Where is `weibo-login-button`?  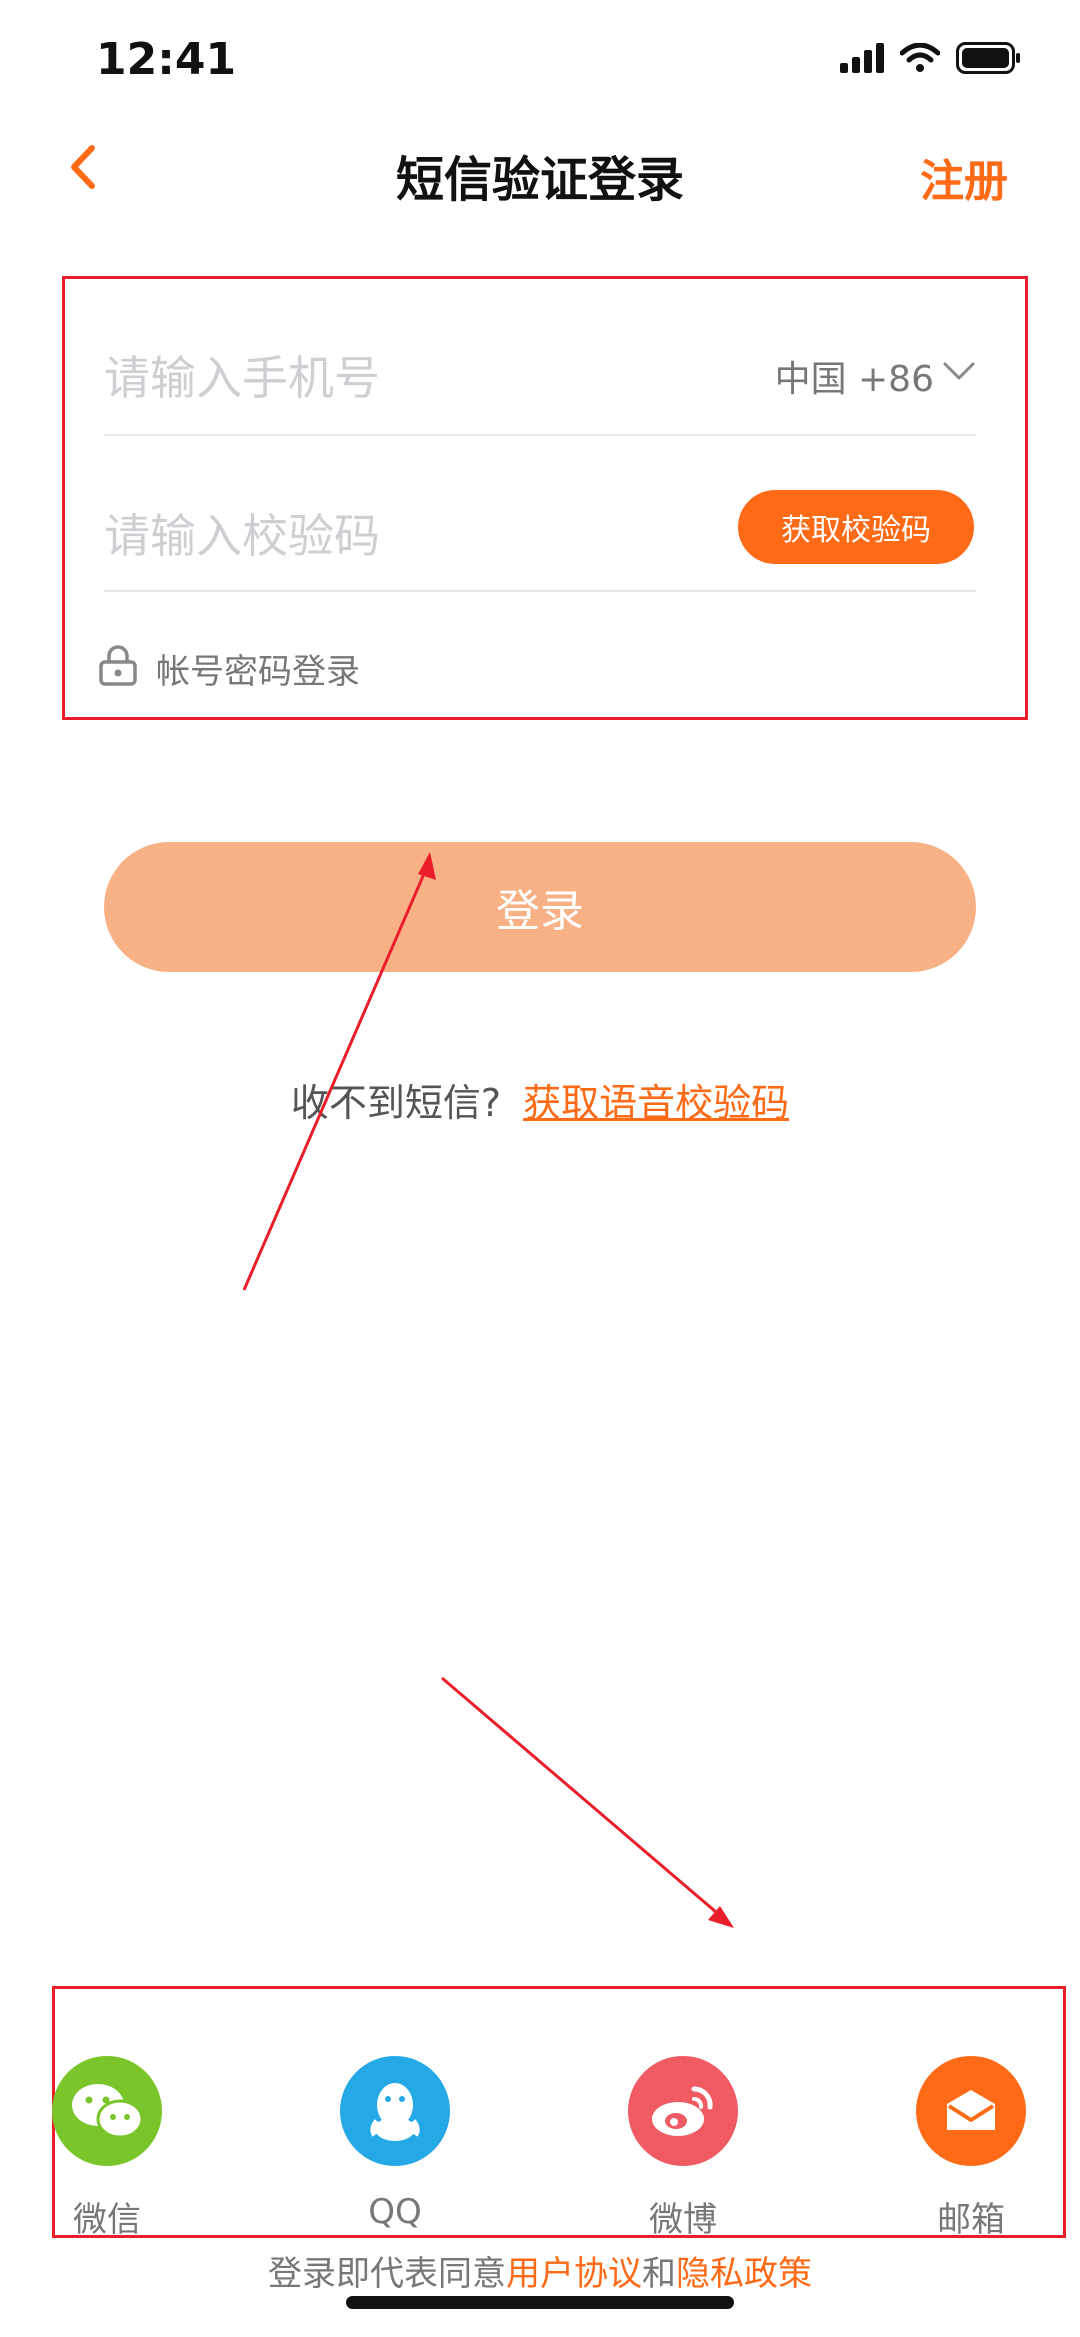
weibo-login-button is located at coordinates (683, 2111).